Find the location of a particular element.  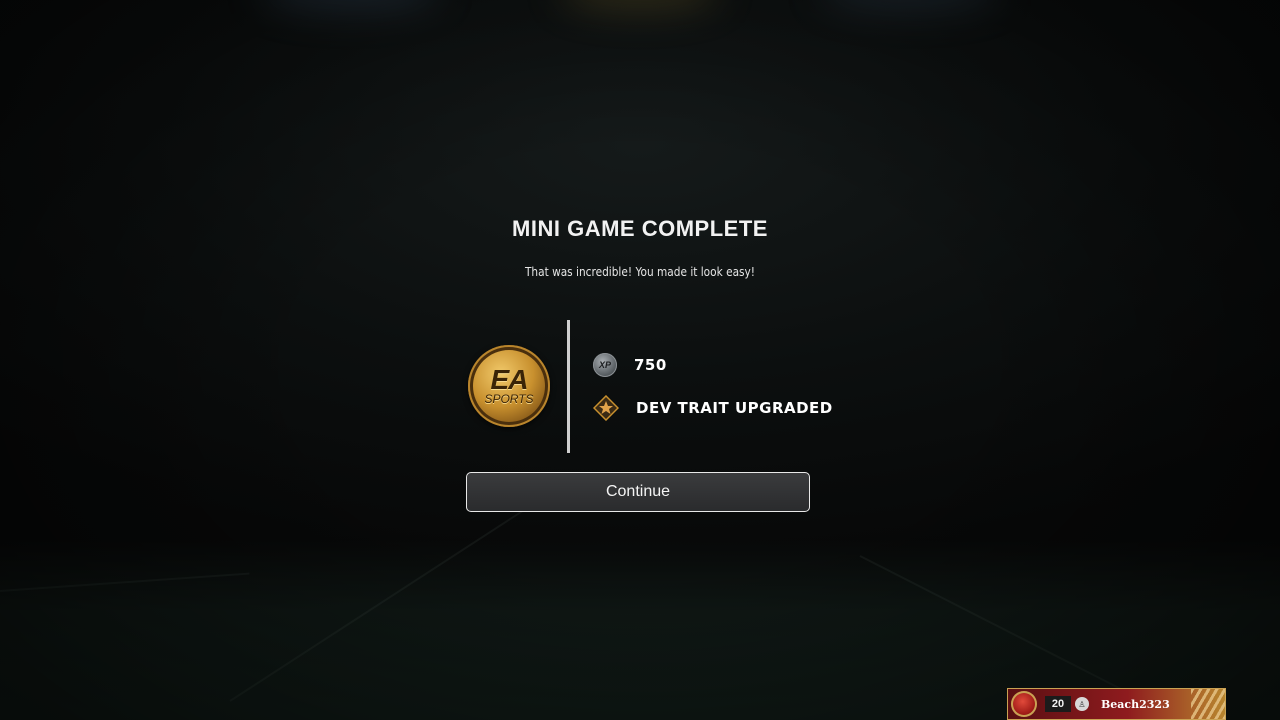

reward-item-dev-trait: DEV TRAIT UPGRADED is located at coordinates (713, 408).